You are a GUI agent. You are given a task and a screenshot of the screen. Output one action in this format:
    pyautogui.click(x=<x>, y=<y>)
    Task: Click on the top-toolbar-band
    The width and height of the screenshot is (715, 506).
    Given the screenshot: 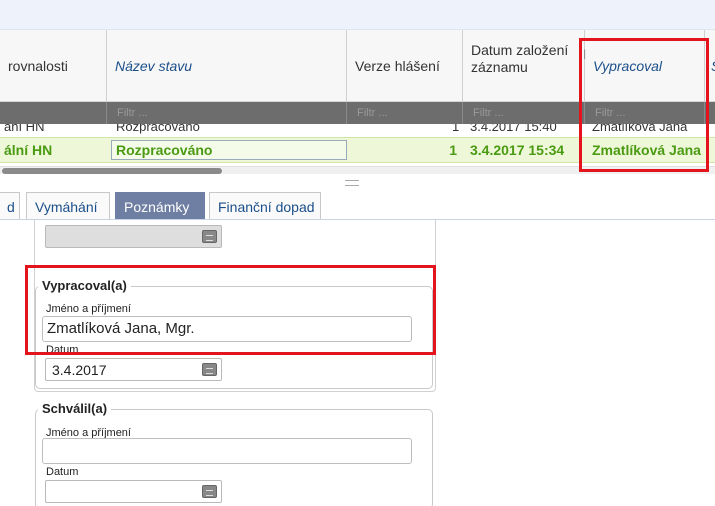 What is the action you would take?
    pyautogui.click(x=357, y=15)
    